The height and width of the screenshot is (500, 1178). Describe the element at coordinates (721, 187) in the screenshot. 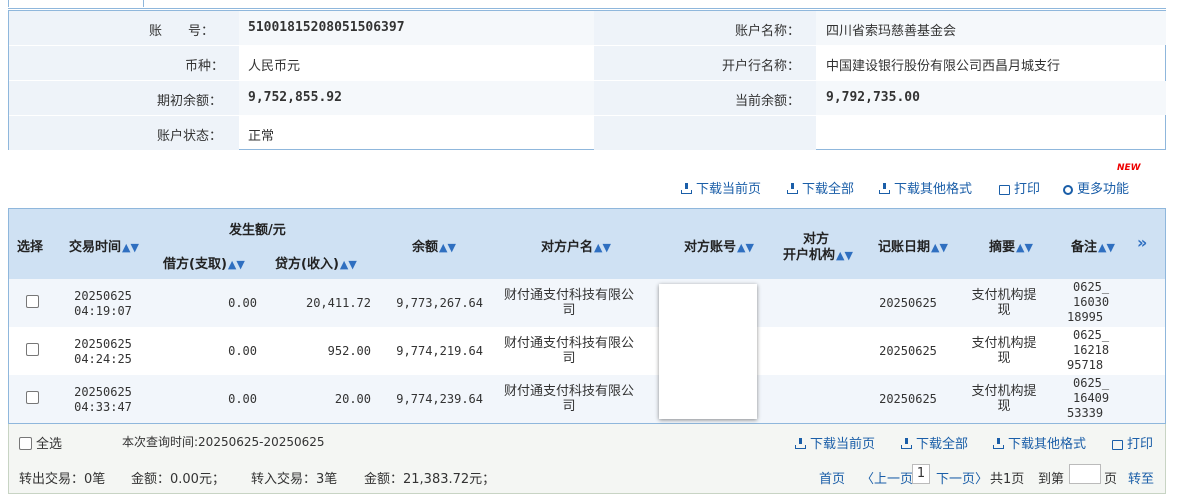

I see `download-current-page-button: 下载当前页` at that location.